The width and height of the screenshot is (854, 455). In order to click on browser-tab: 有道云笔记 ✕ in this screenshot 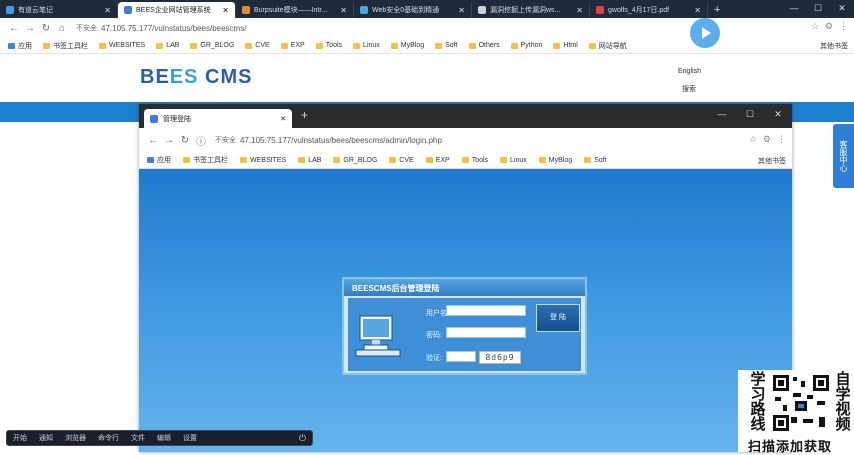, I will do `click(59, 10)`.